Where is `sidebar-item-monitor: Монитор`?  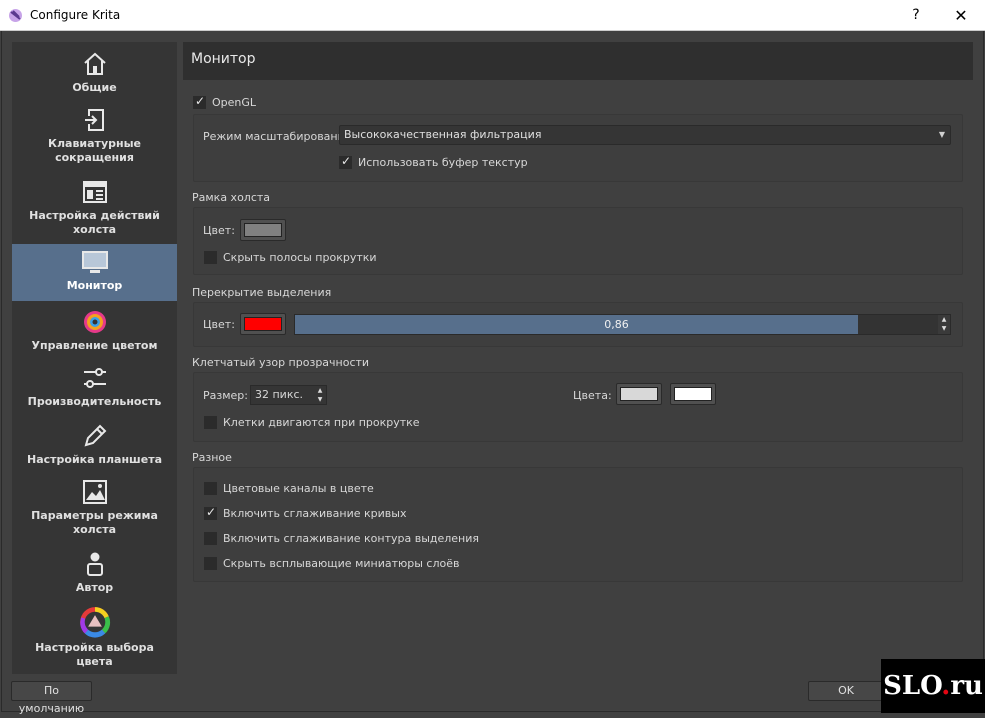
sidebar-item-monitor: Монитор is located at coordinates (94, 272).